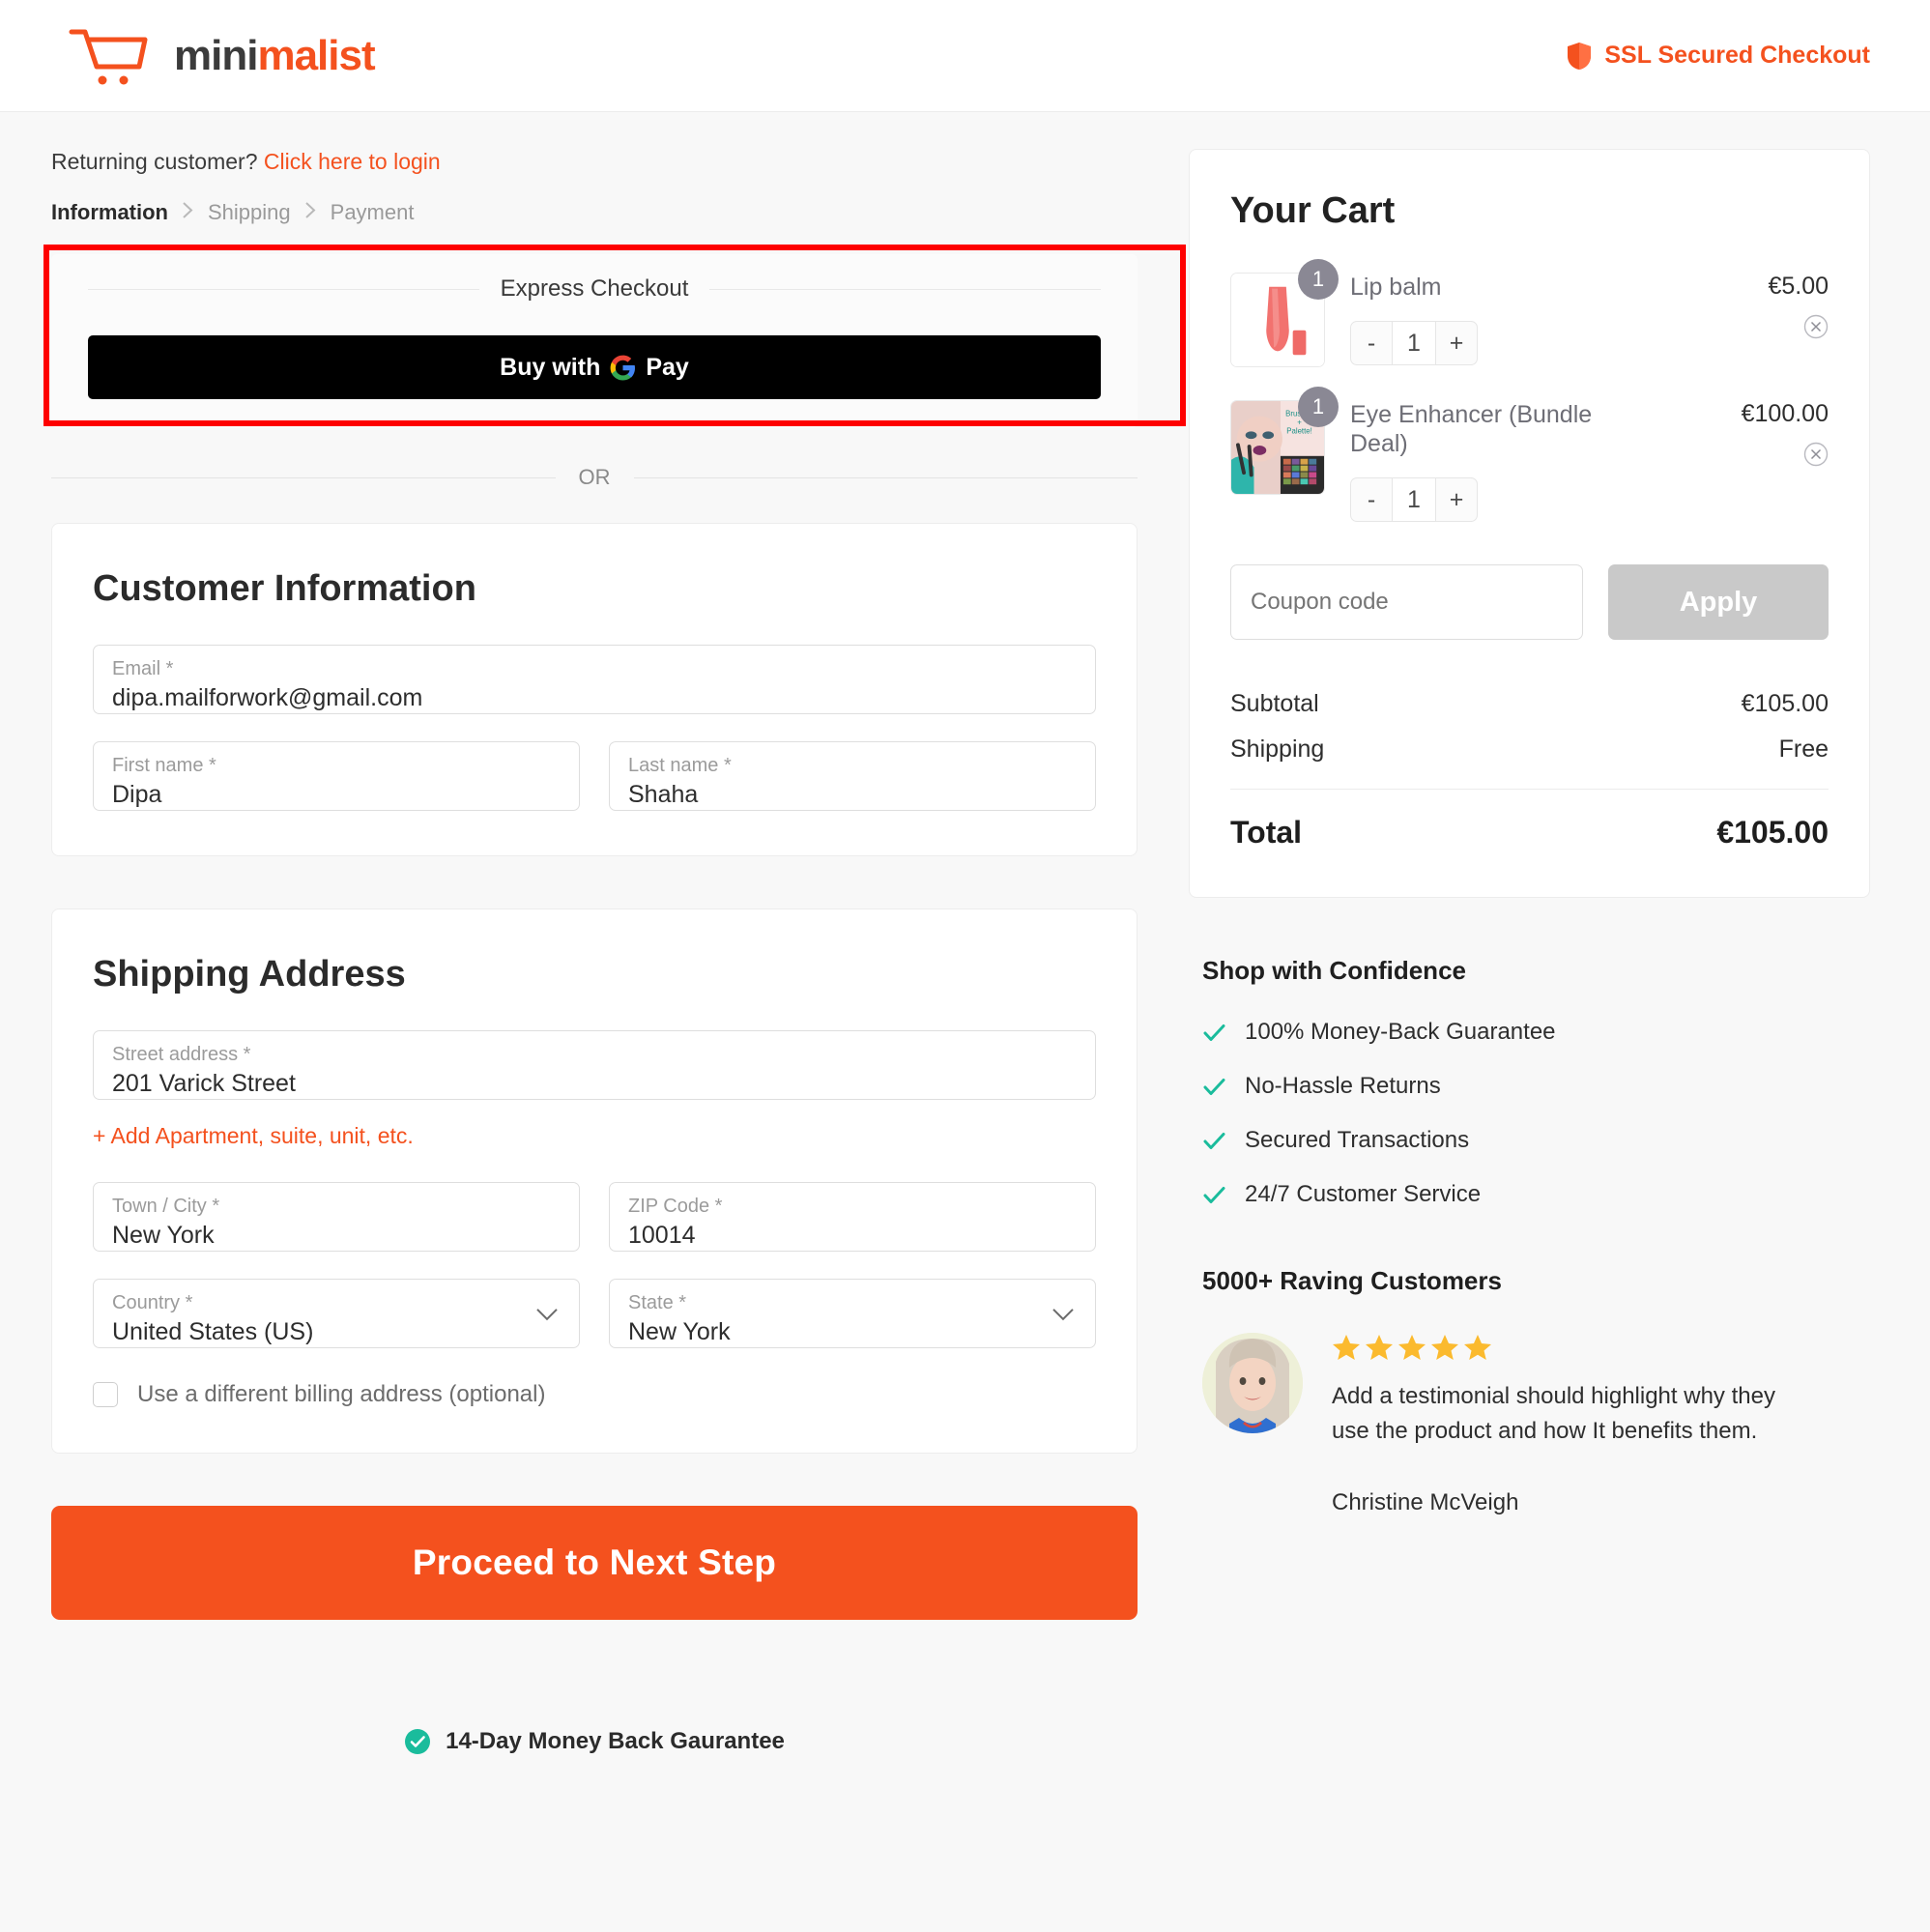  Describe the element at coordinates (1363, 1194) in the screenshot. I see `trust-item-label: 24/7 Customer Service` at that location.